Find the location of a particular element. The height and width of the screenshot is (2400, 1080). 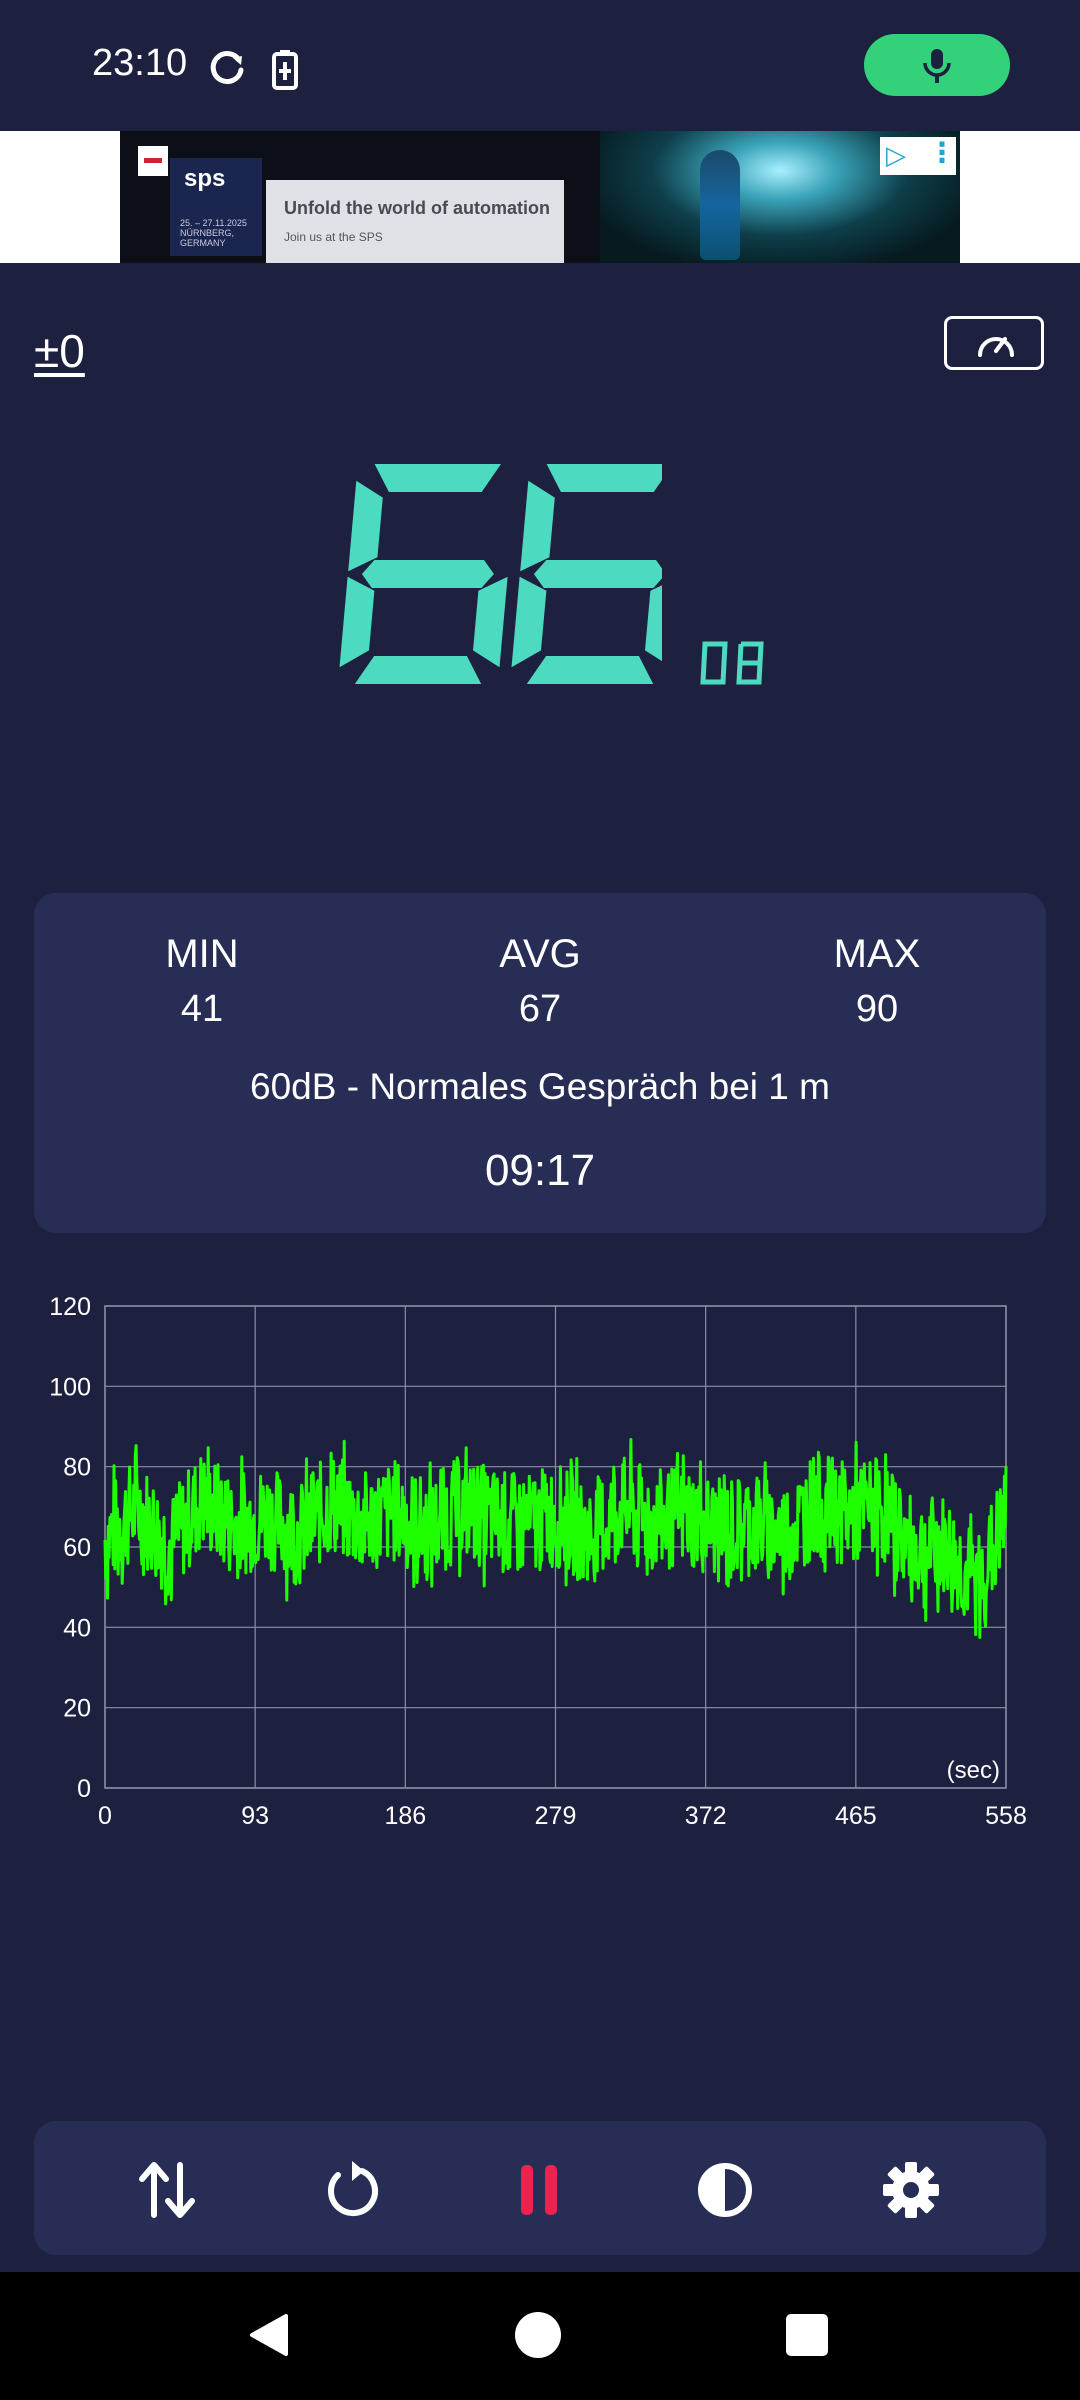

y-tick-label: 20 is located at coordinates (77, 1709).